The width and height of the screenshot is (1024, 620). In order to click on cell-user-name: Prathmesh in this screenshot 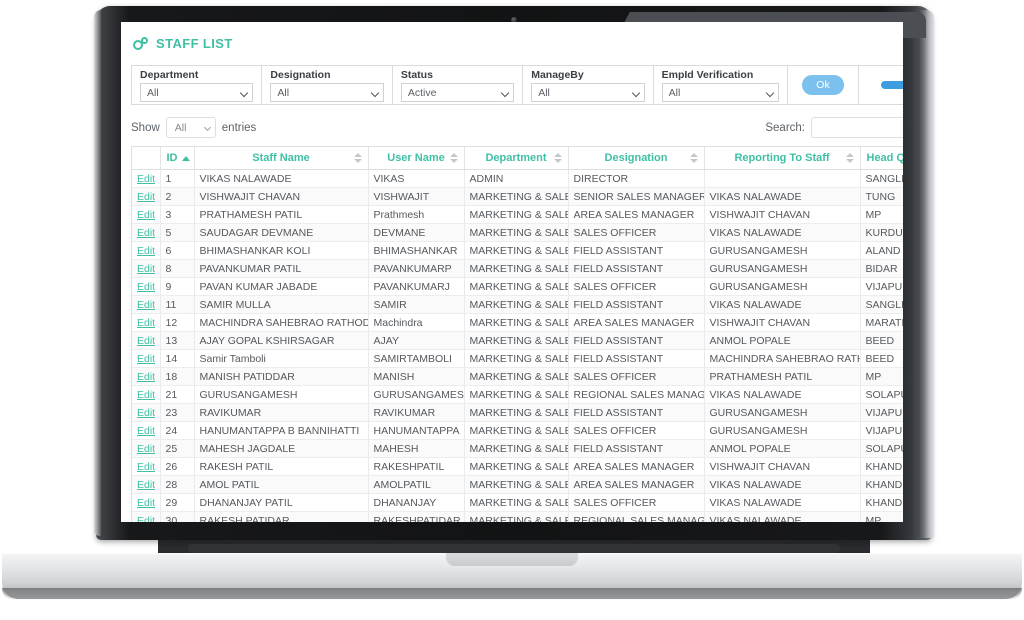, I will do `click(416, 214)`.